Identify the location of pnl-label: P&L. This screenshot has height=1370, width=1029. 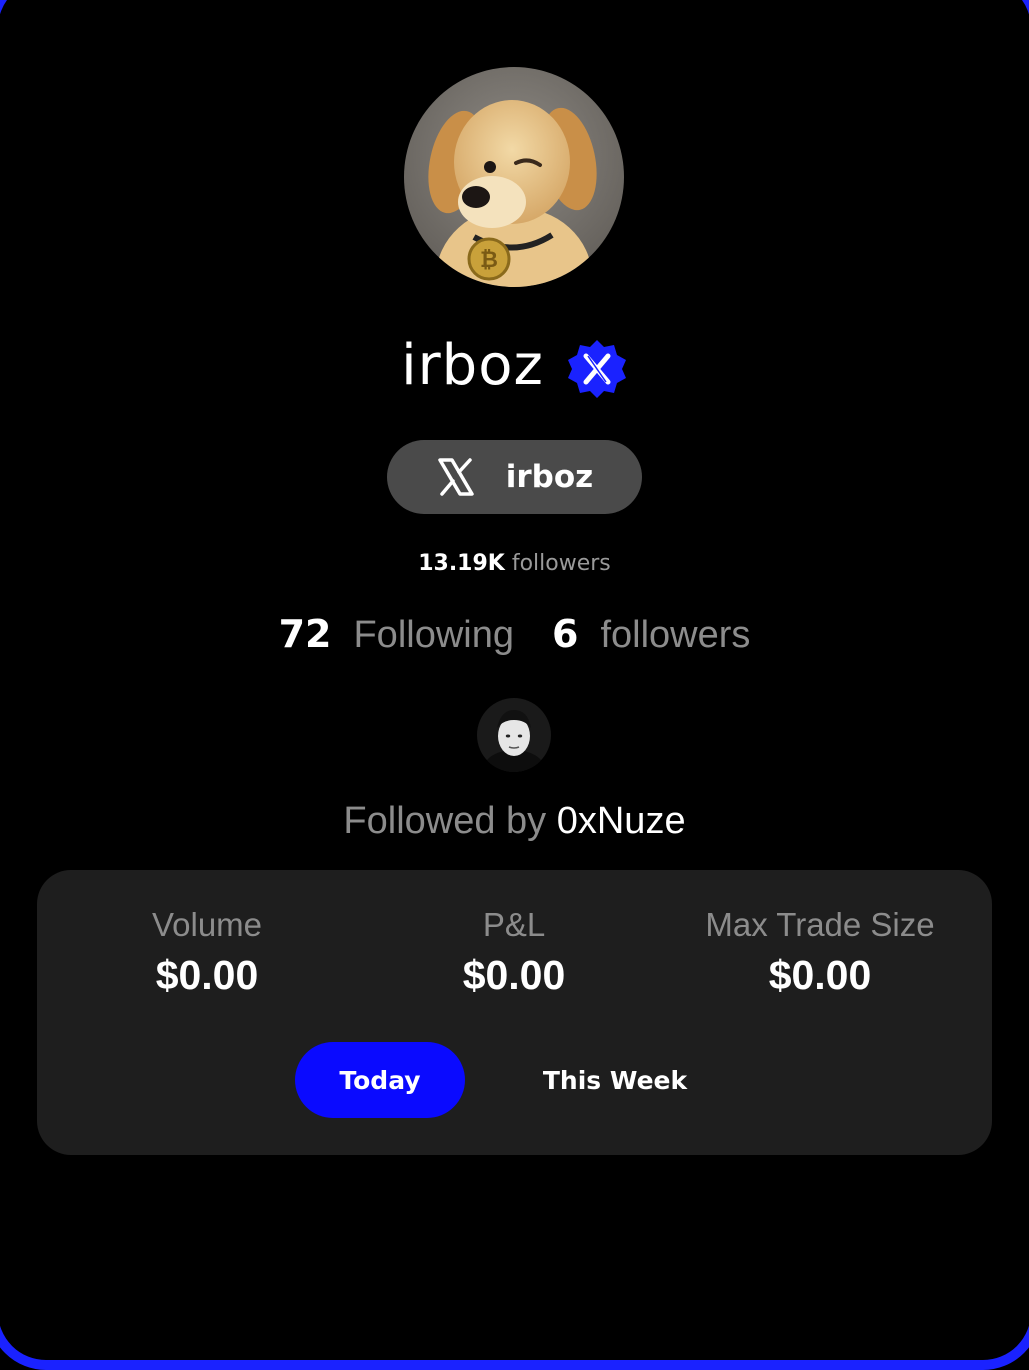
(514, 924).